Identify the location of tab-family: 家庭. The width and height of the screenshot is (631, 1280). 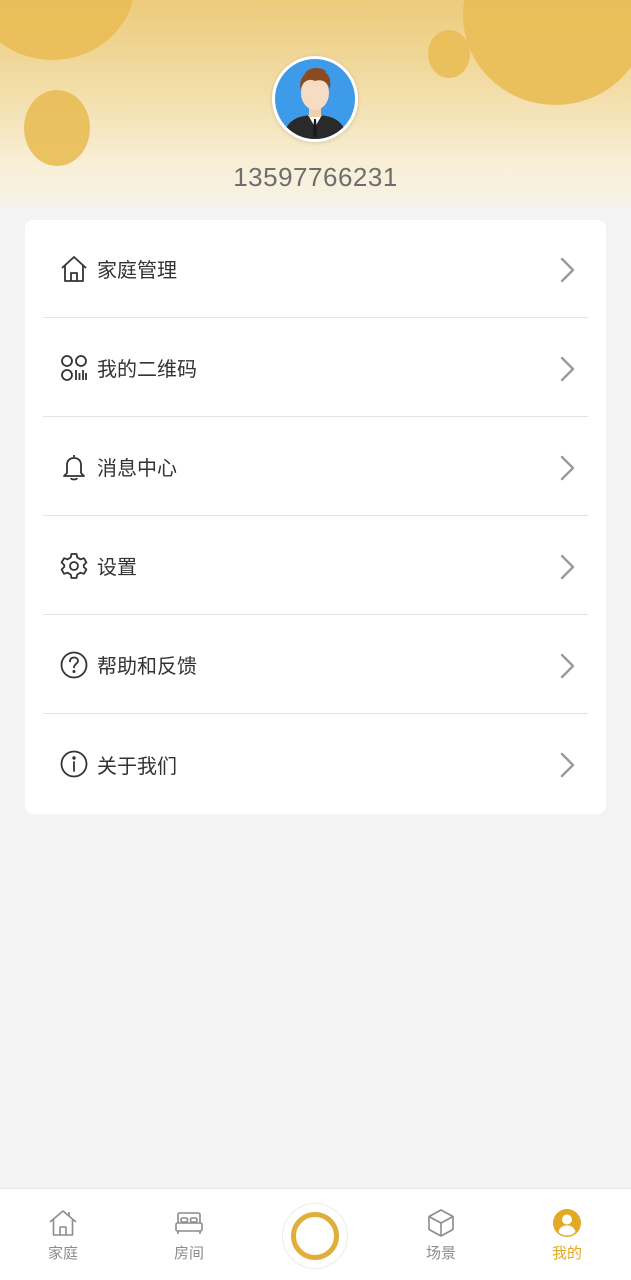
(63, 1238).